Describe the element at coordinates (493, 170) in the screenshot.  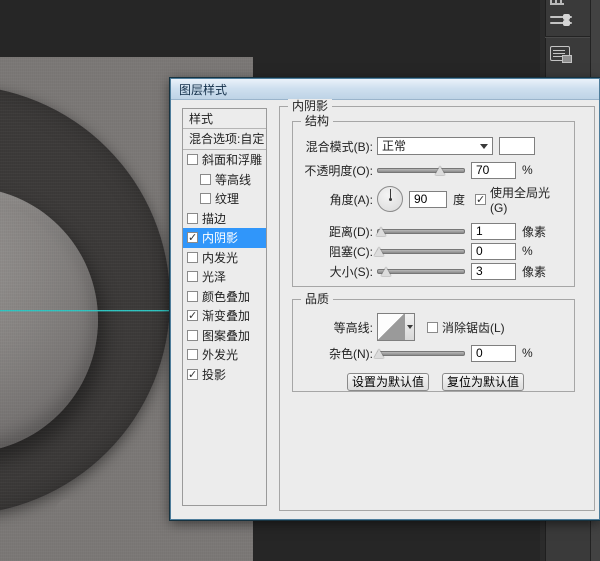
I see `opacity-input` at that location.